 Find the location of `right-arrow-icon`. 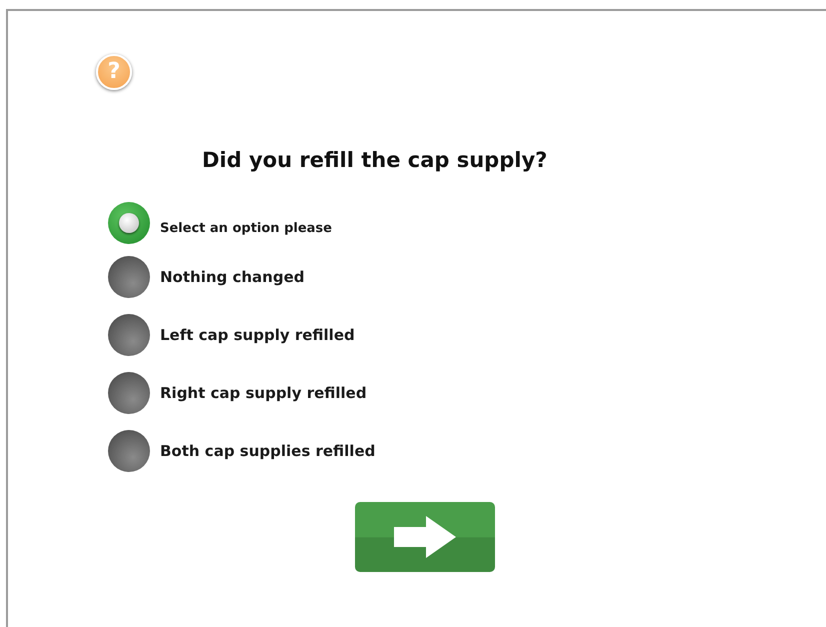

right-arrow-icon is located at coordinates (425, 537).